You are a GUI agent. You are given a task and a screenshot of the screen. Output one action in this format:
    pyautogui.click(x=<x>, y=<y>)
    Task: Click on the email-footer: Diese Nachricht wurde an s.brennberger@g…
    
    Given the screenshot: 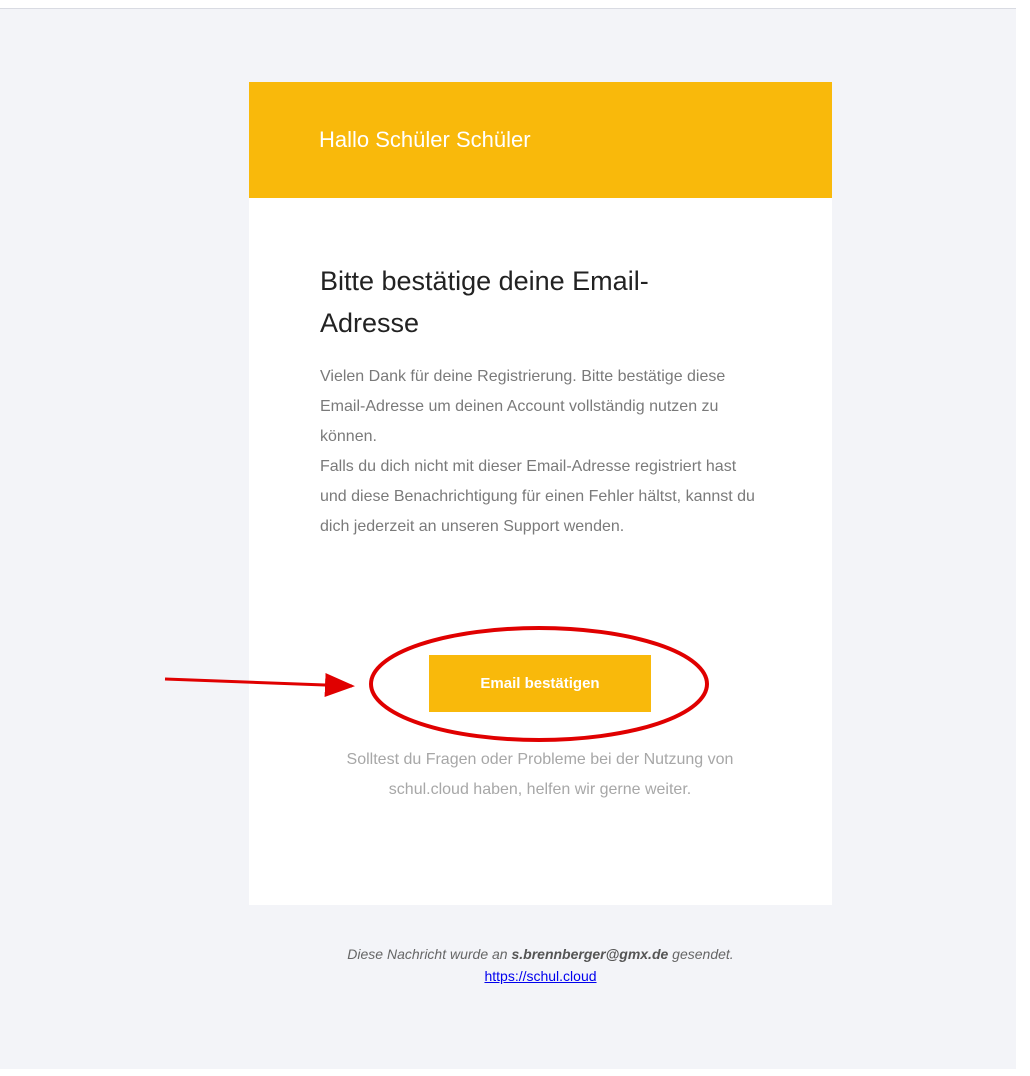 What is the action you would take?
    pyautogui.click(x=540, y=965)
    